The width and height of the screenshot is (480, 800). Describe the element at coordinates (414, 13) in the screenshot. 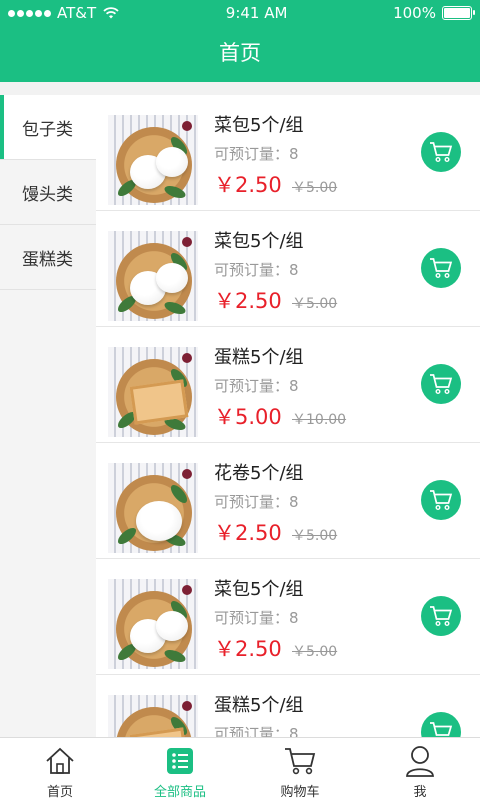

I see `battery-percent: 100%` at that location.